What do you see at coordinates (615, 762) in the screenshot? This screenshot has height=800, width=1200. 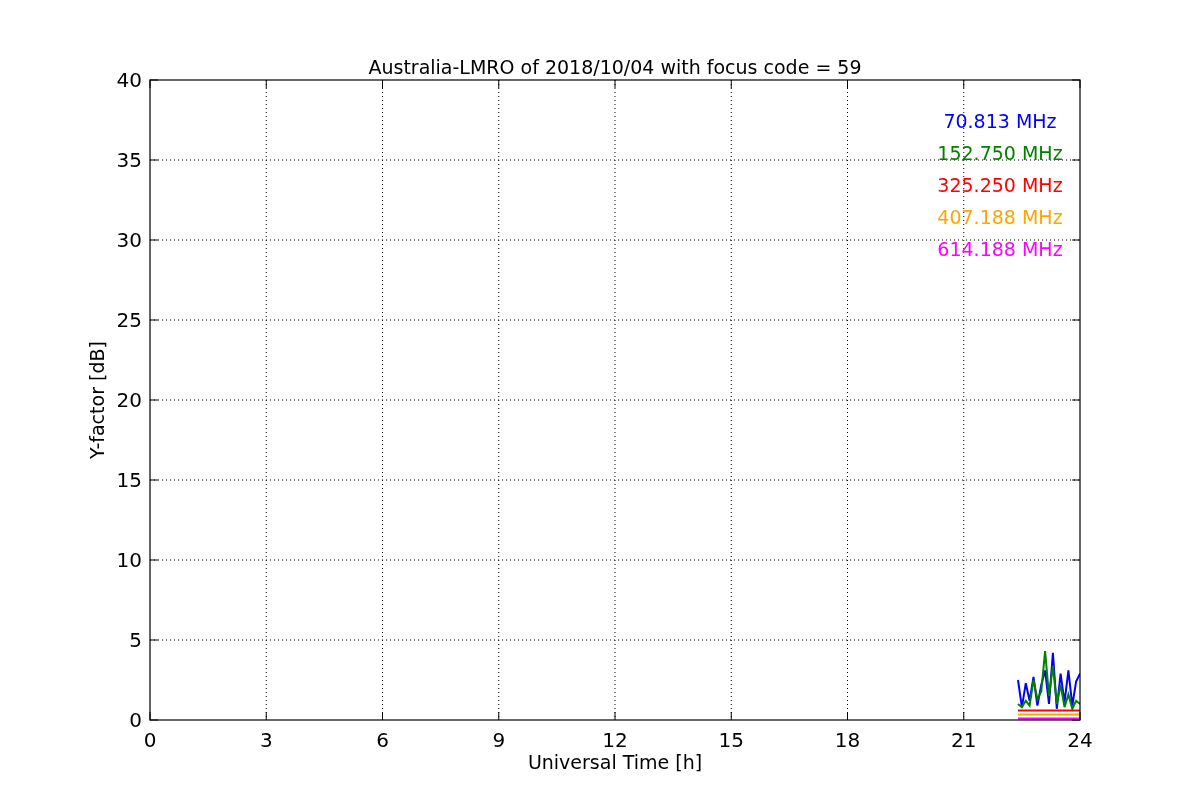 I see `x-axis-label: Universal Time [h]` at bounding box center [615, 762].